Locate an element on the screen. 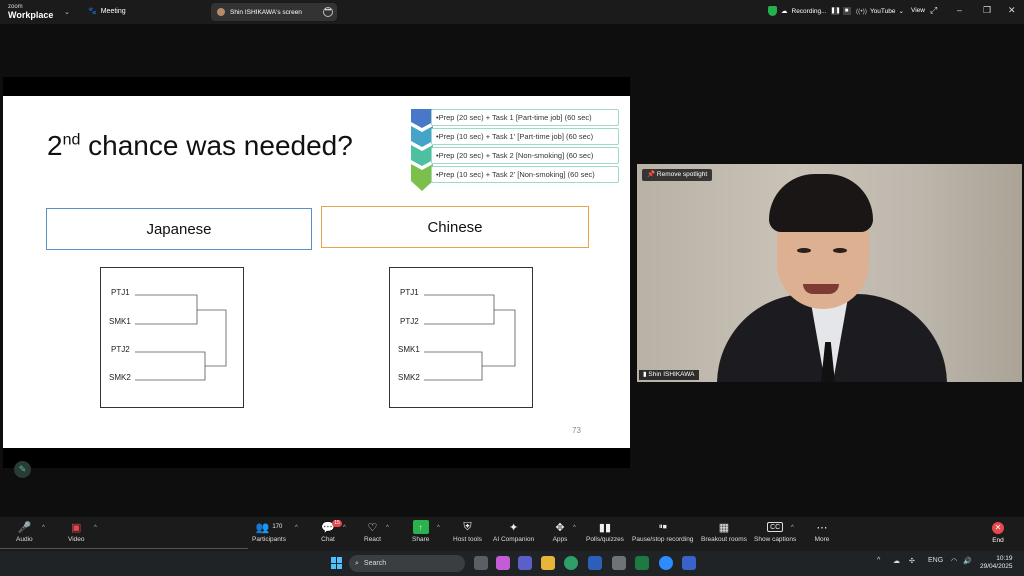  shield-icon: ⛨ is located at coordinates (467, 526).